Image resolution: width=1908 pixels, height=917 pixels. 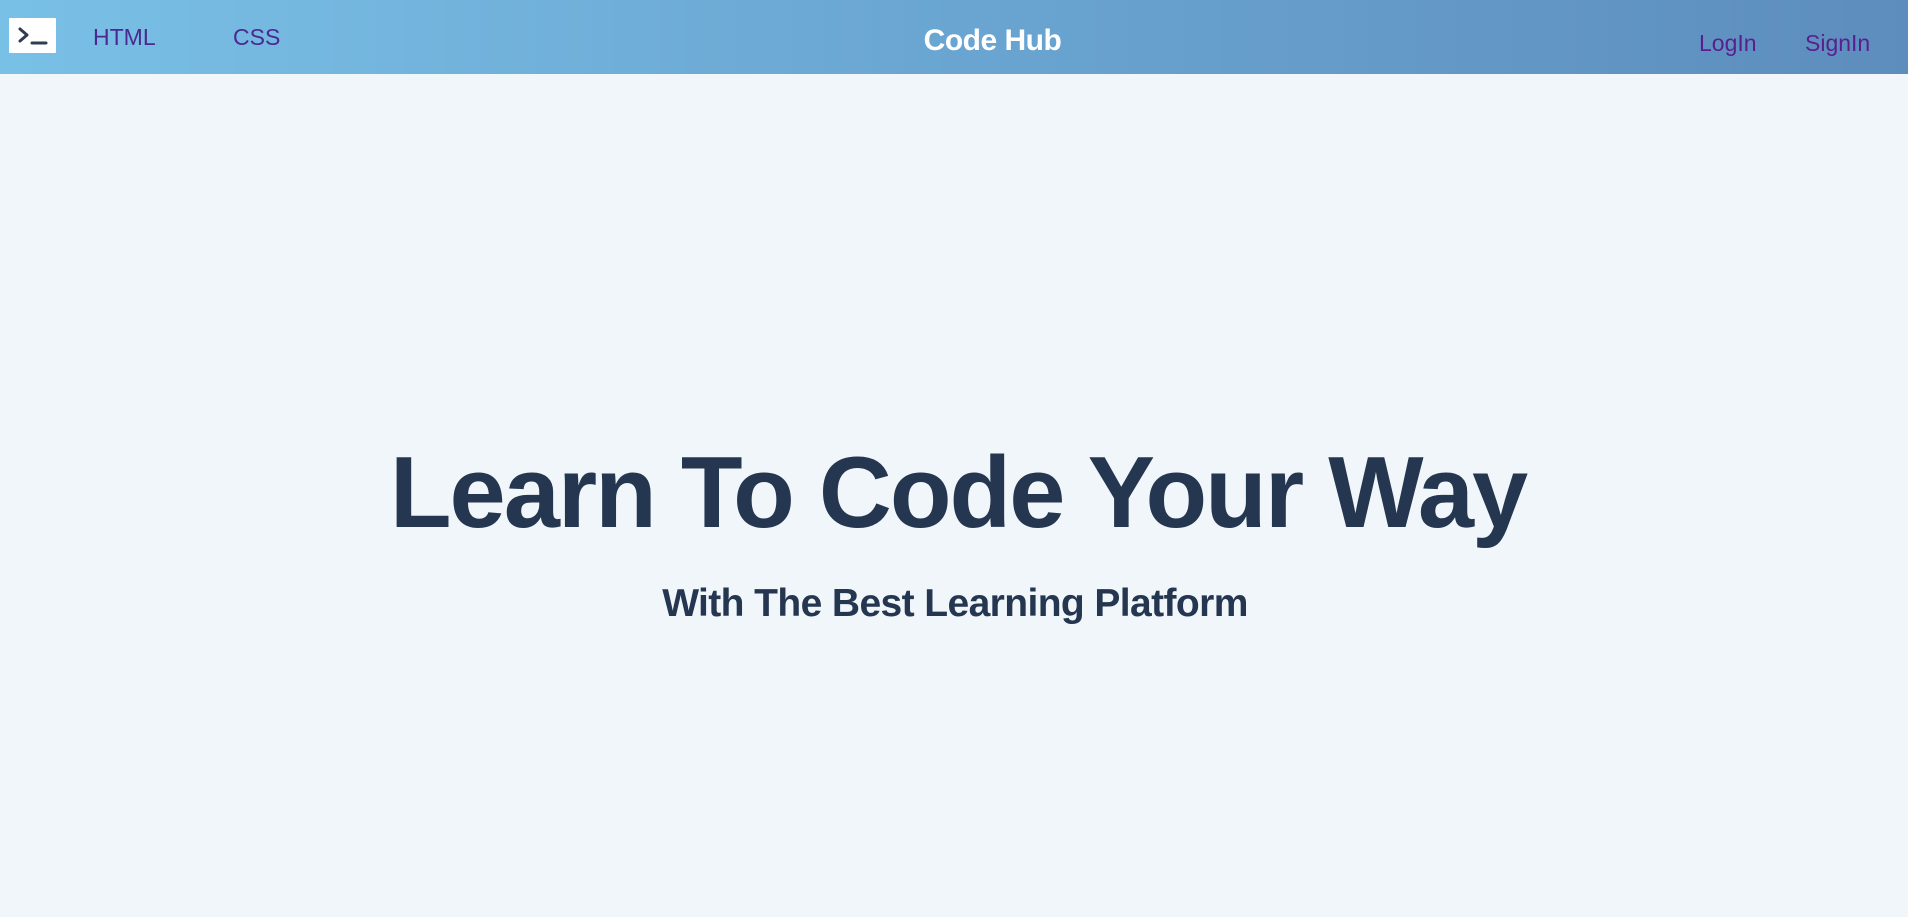 What do you see at coordinates (958, 492) in the screenshot?
I see `hero-title: Learn To Code Your Way` at bounding box center [958, 492].